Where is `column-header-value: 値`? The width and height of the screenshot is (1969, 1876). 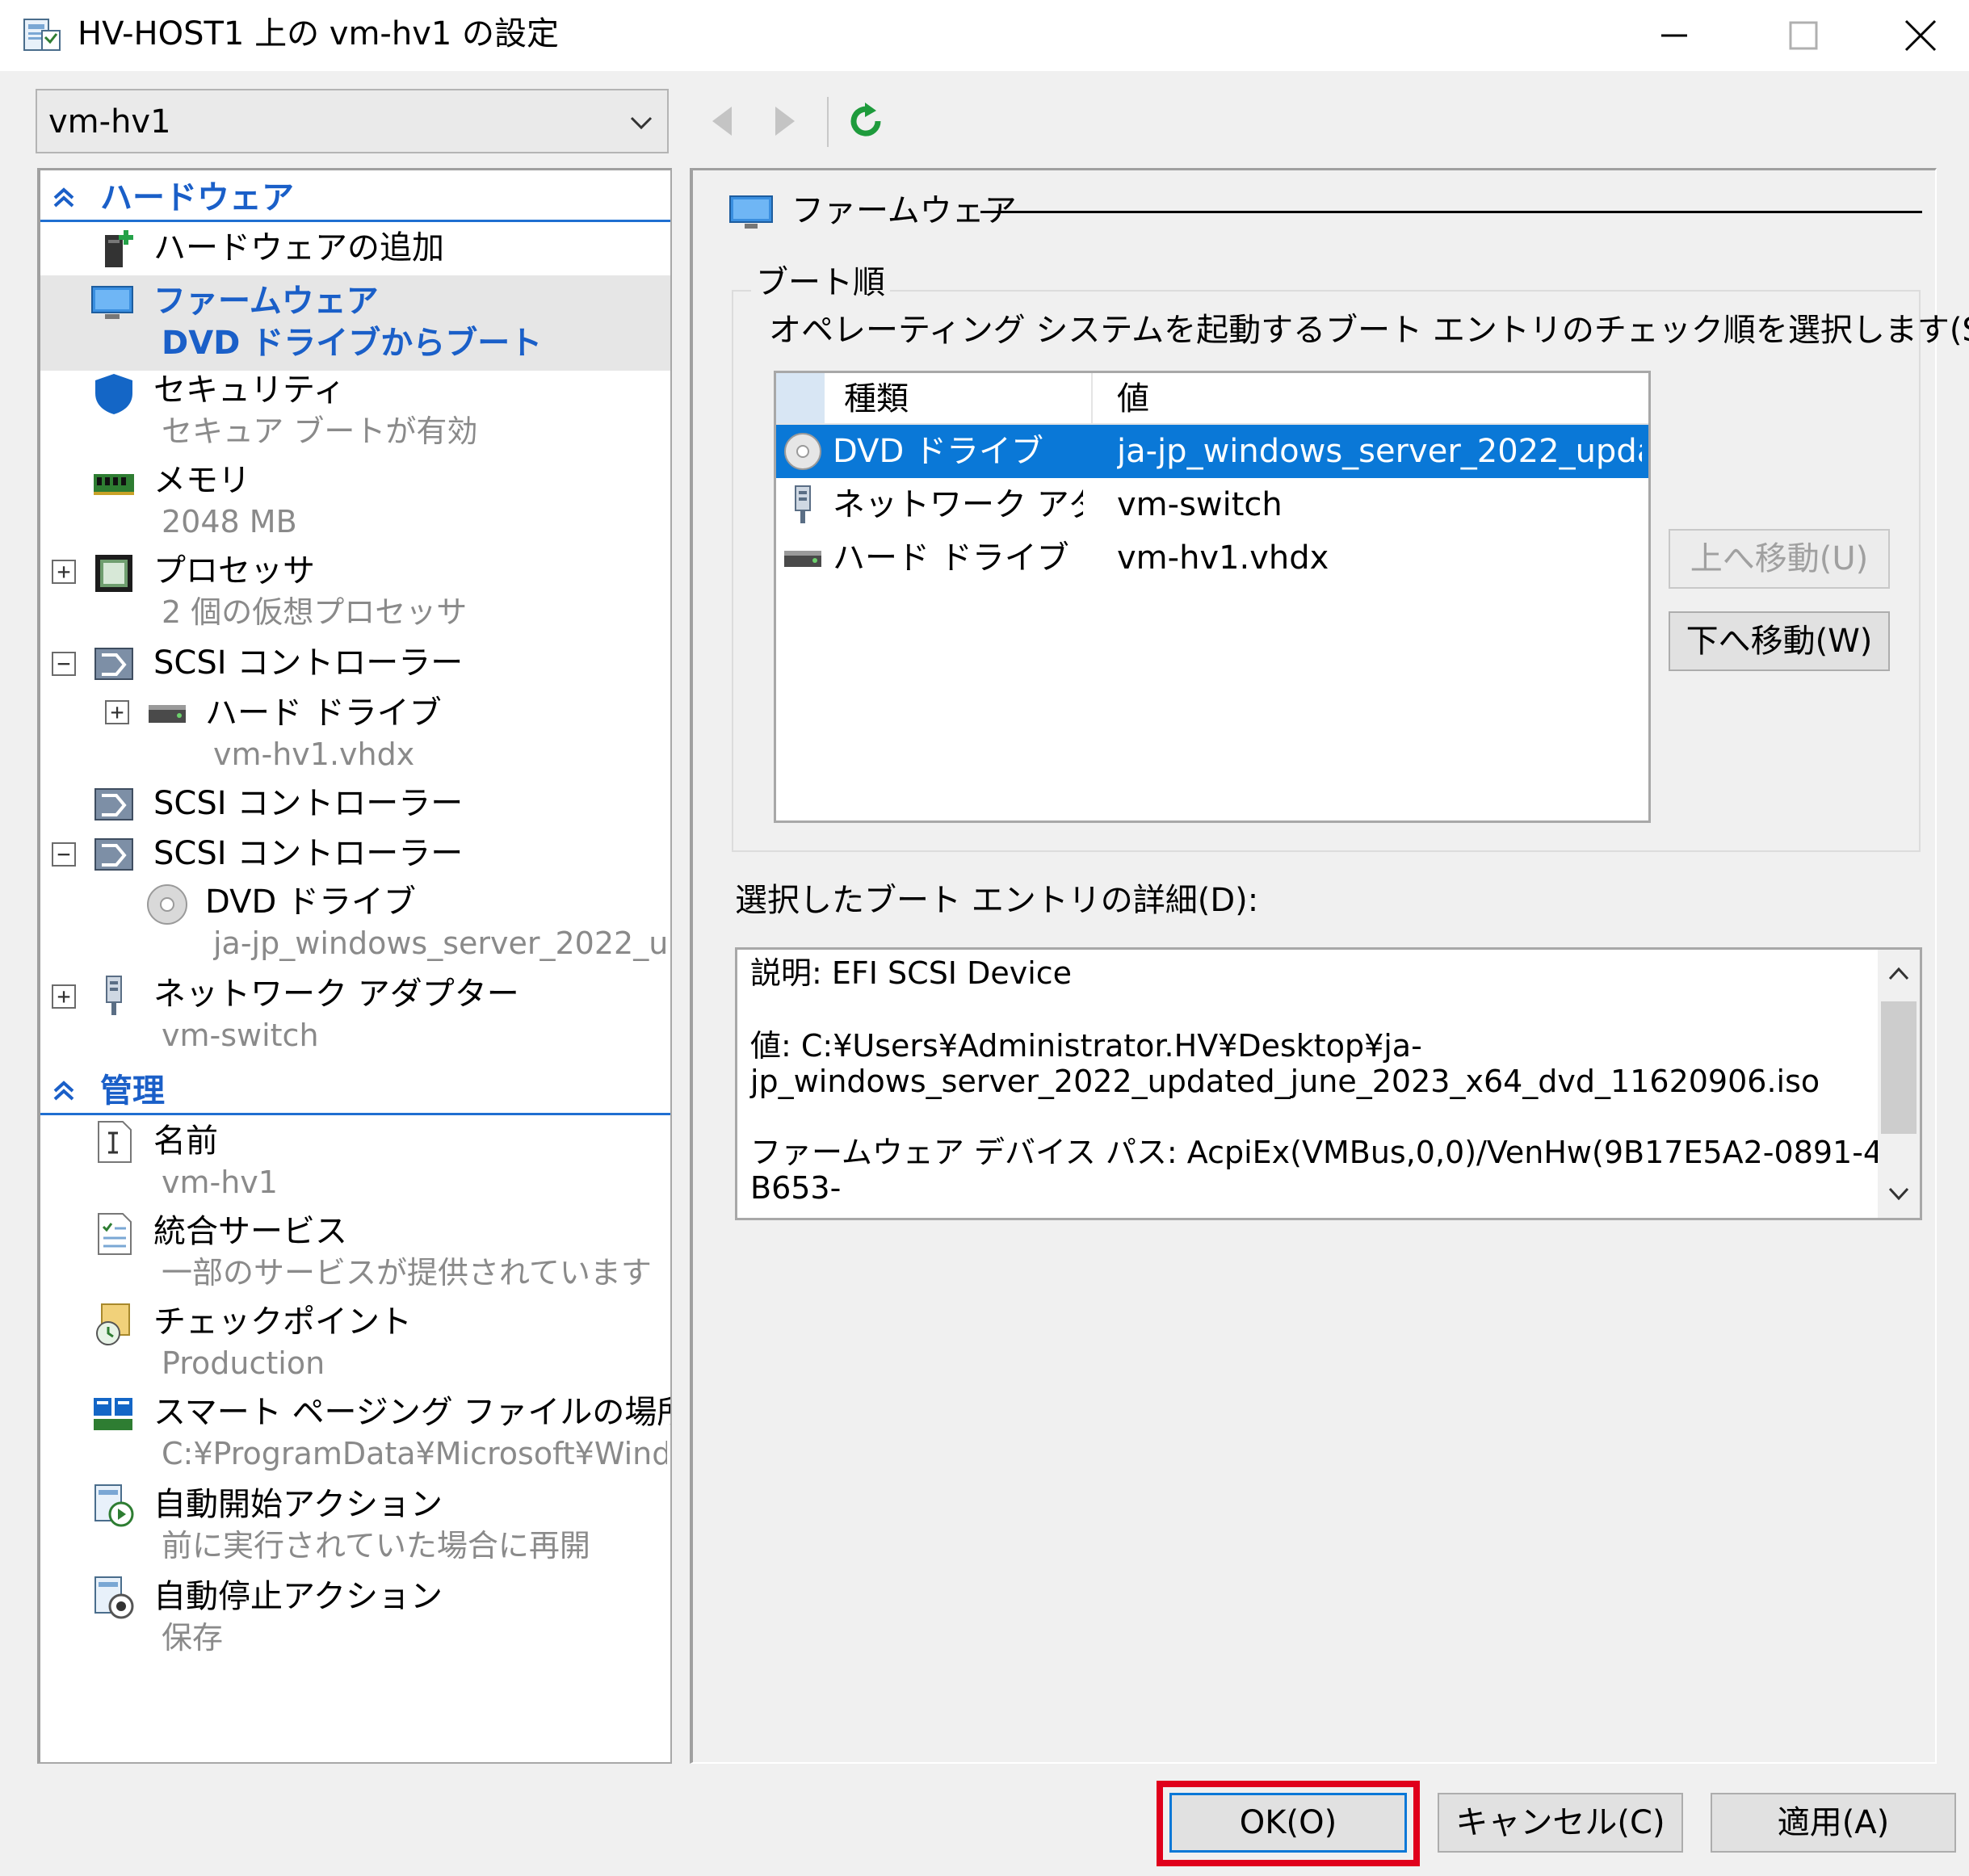
column-header-value: 値 is located at coordinates (1133, 399).